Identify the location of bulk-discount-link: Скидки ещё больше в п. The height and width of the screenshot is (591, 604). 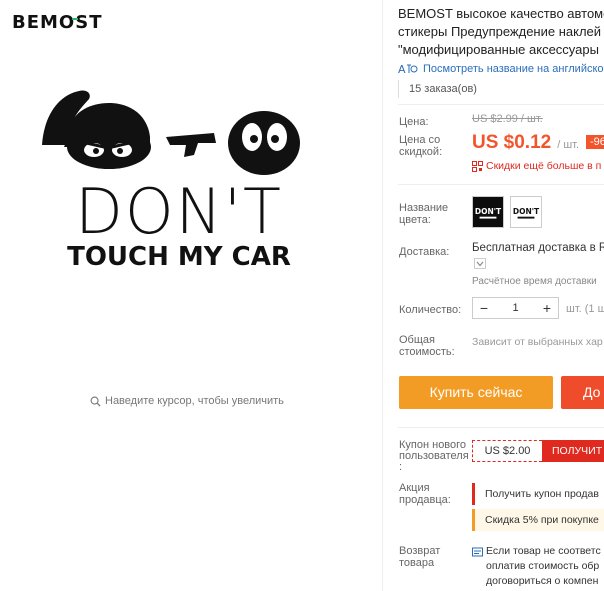
(536, 166).